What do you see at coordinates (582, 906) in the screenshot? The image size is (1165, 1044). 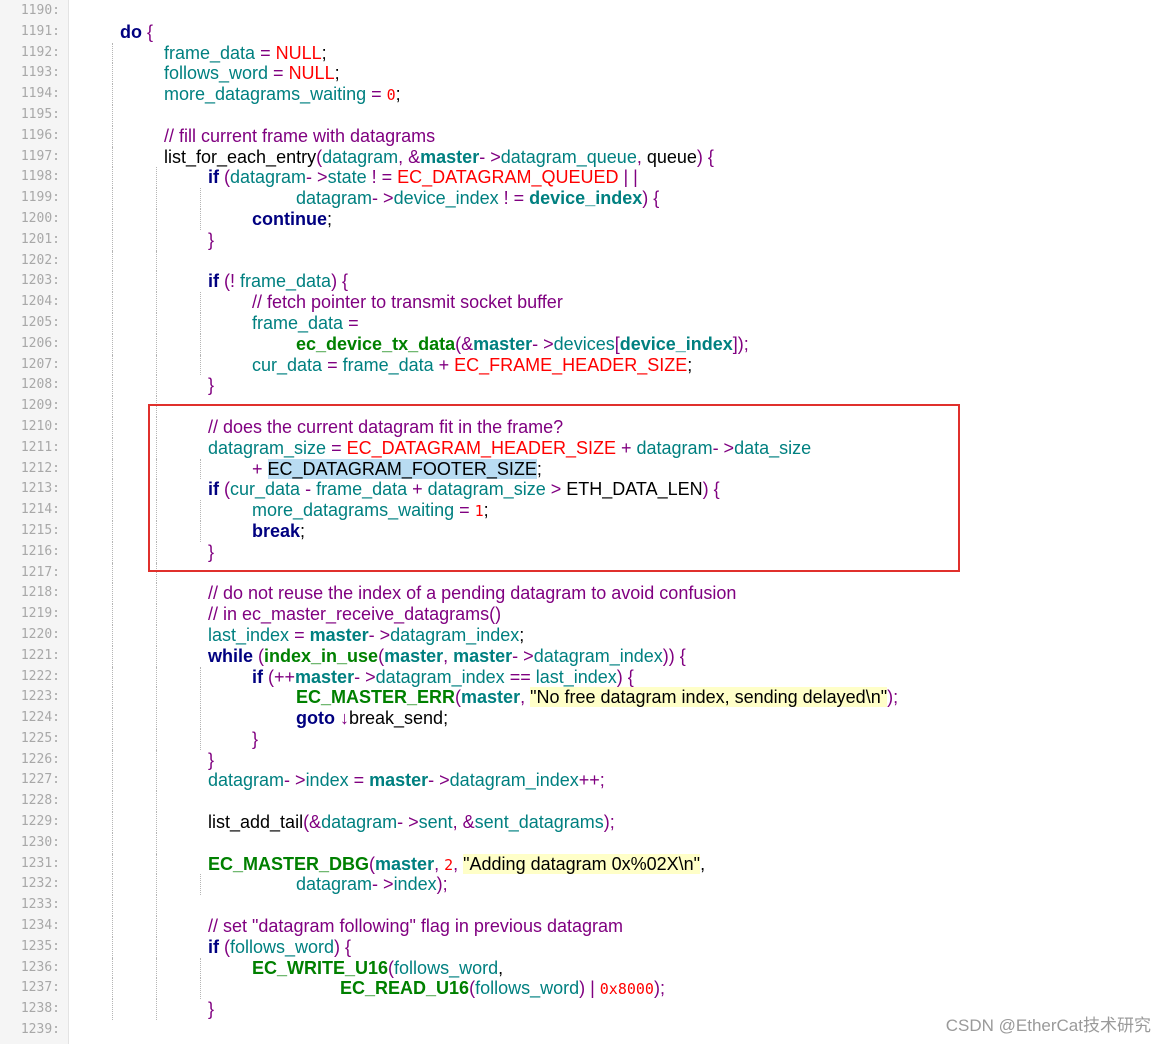 I see `code-line: 1233:` at bounding box center [582, 906].